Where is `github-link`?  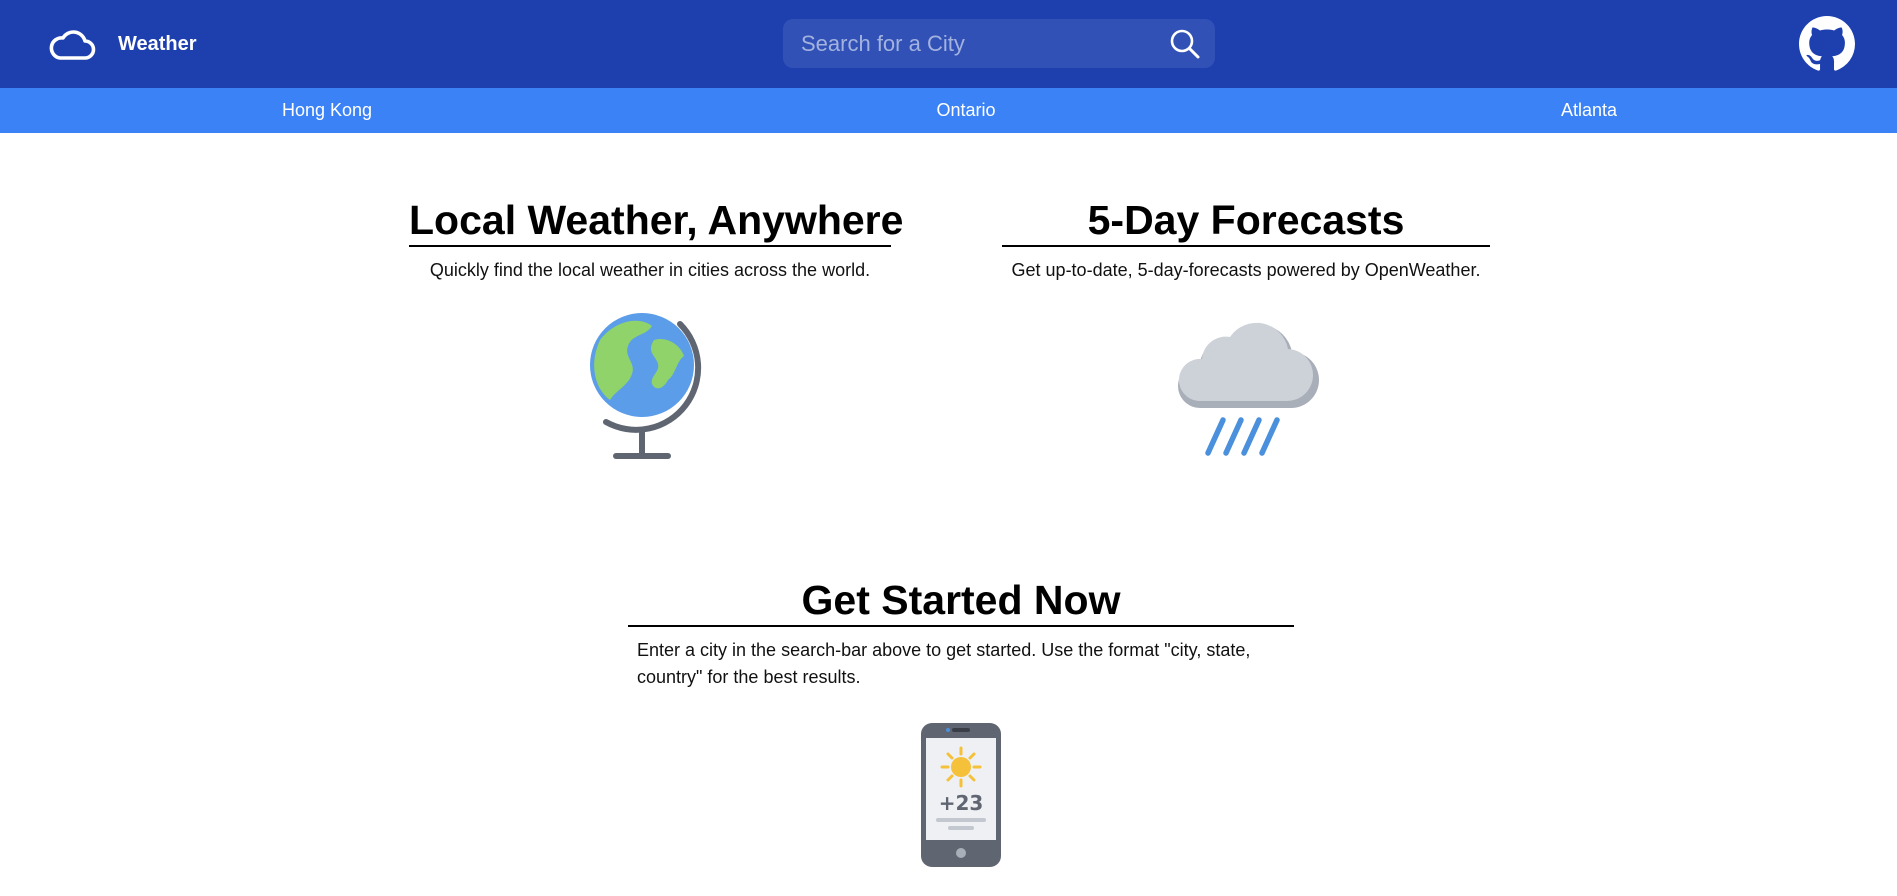 github-link is located at coordinates (1827, 44).